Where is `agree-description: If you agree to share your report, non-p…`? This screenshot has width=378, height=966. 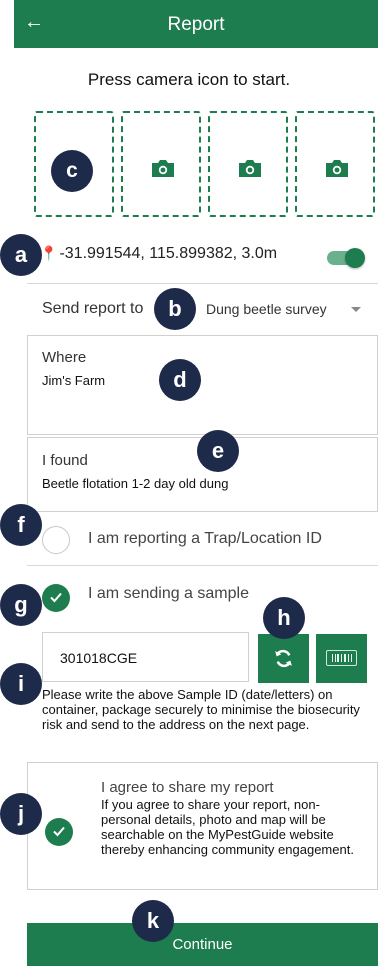
agree-description: If you agree to share your report, non-p… is located at coordinates (227, 827).